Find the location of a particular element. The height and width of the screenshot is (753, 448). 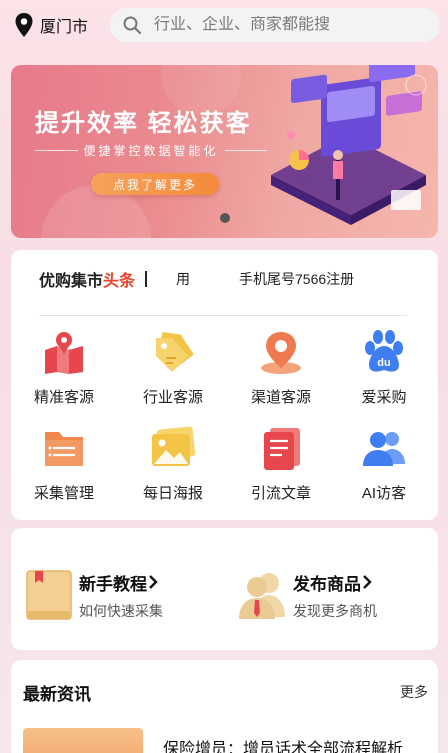

top-bar: 厦门市 is located at coordinates (224, 25).